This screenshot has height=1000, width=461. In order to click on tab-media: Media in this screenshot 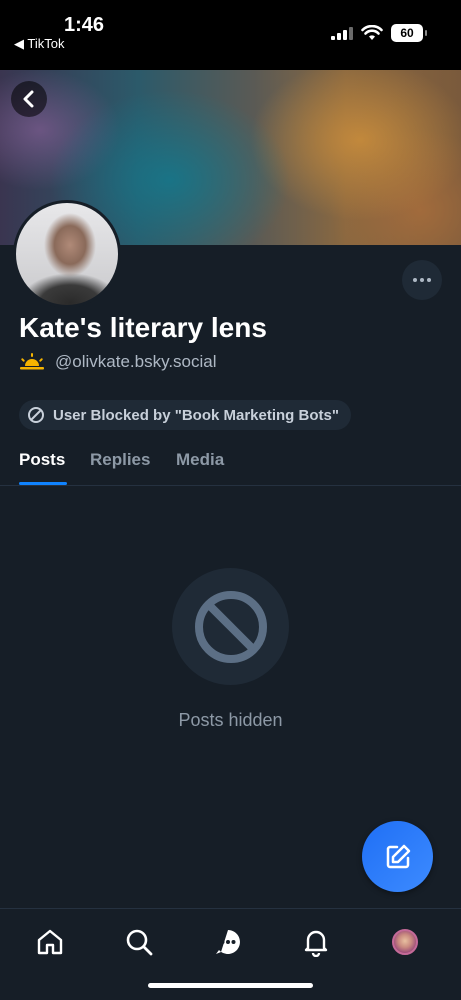, I will do `click(200, 460)`.